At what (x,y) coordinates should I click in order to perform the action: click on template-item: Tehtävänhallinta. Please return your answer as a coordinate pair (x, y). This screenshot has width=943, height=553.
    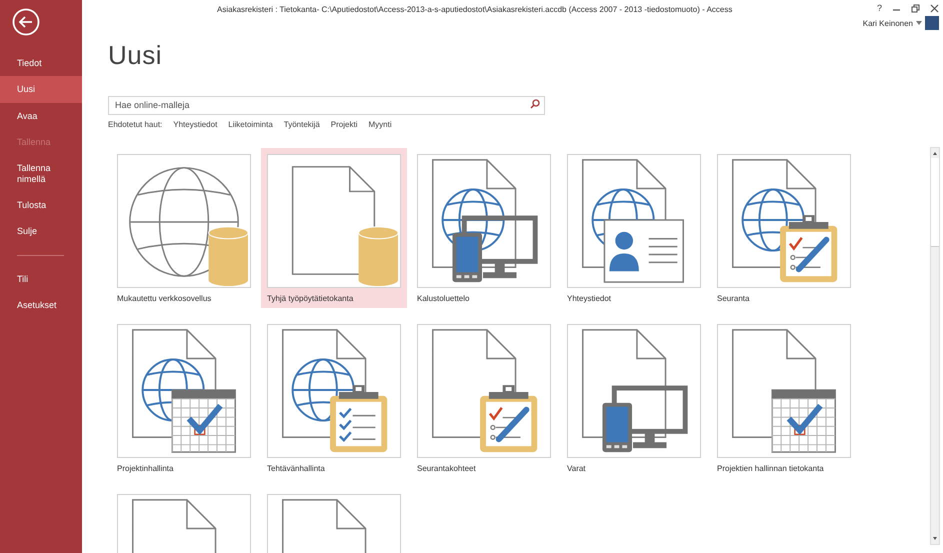
    Looking at the image, I should click on (334, 398).